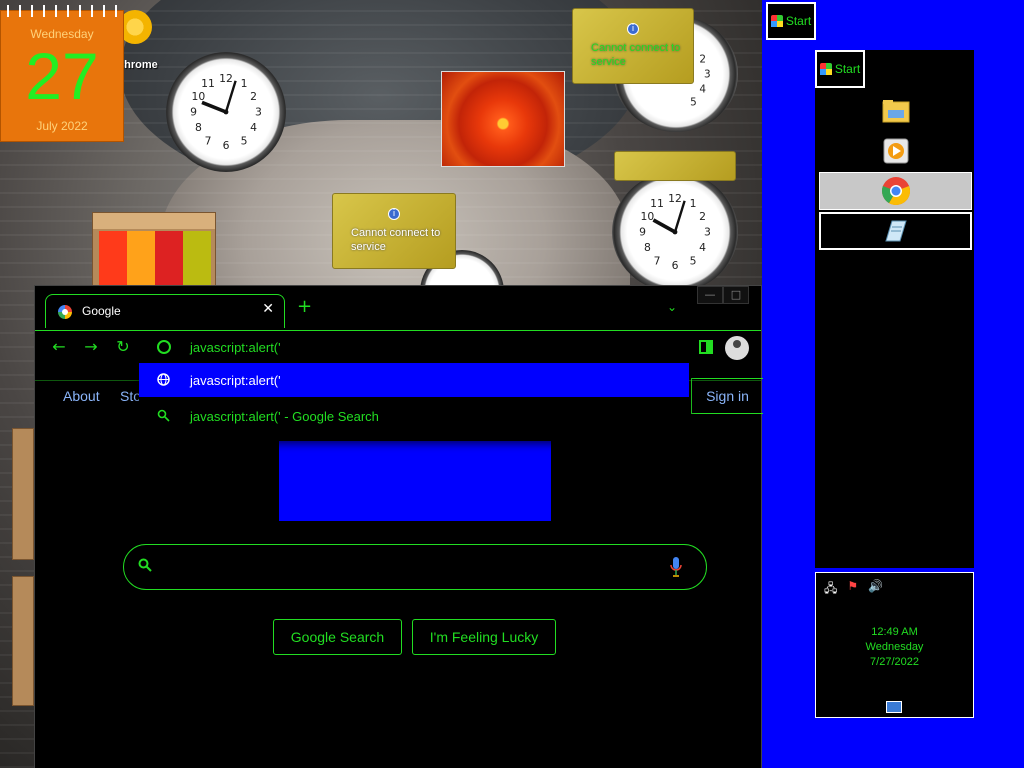 The height and width of the screenshot is (768, 1024). I want to click on picture-puzzle-gadget, so click(154, 251).